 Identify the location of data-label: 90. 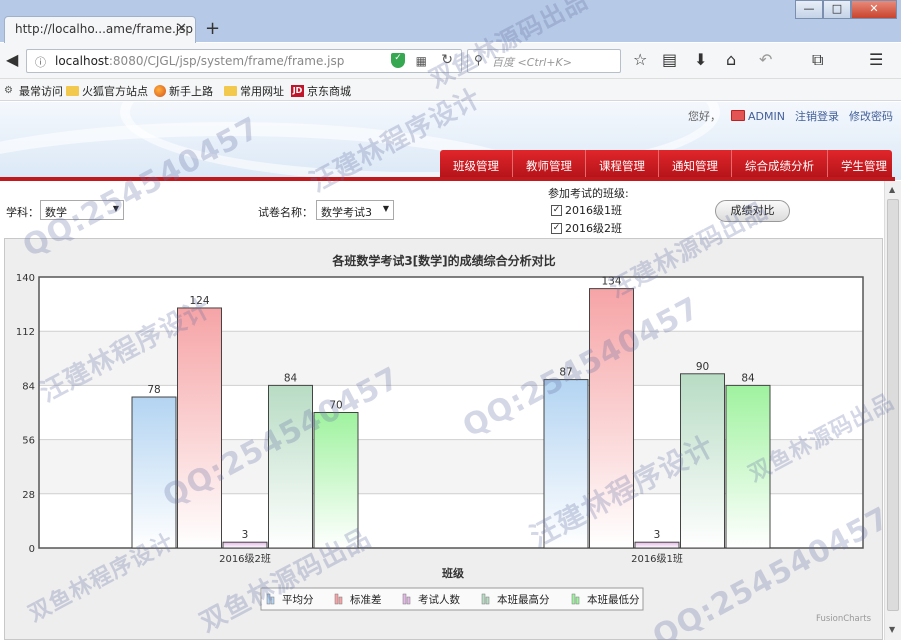
(702, 367).